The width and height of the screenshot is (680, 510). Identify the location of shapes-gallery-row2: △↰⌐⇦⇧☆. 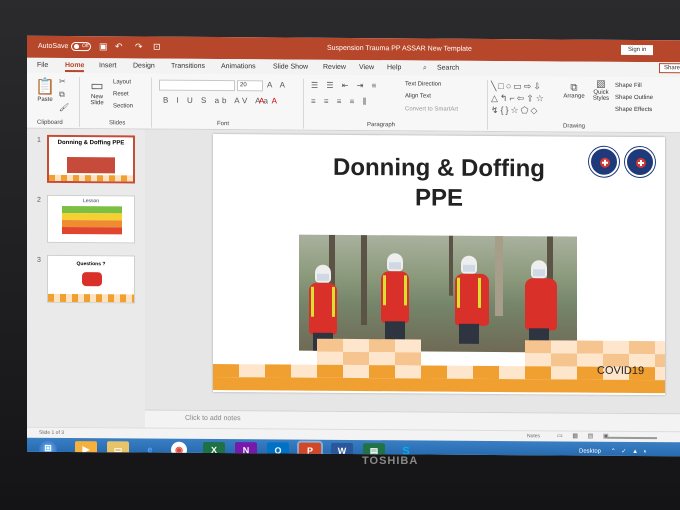
(518, 98).